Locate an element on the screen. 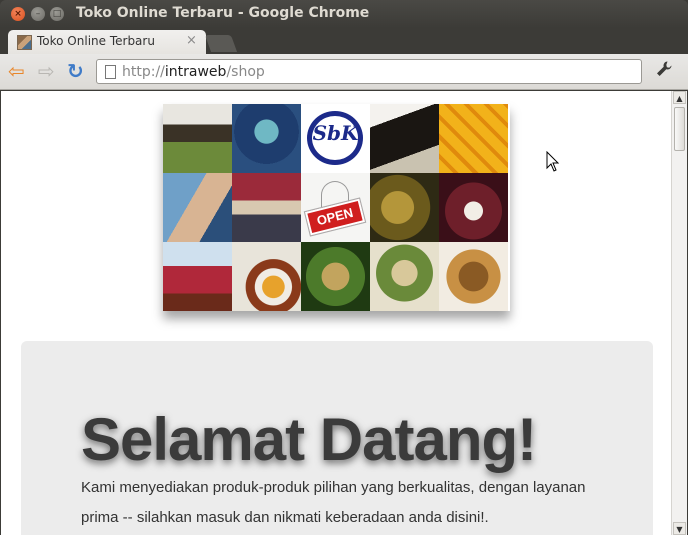 The height and width of the screenshot is (535, 688). vertical-scrollbar: ▲ ▼ is located at coordinates (679, 313).